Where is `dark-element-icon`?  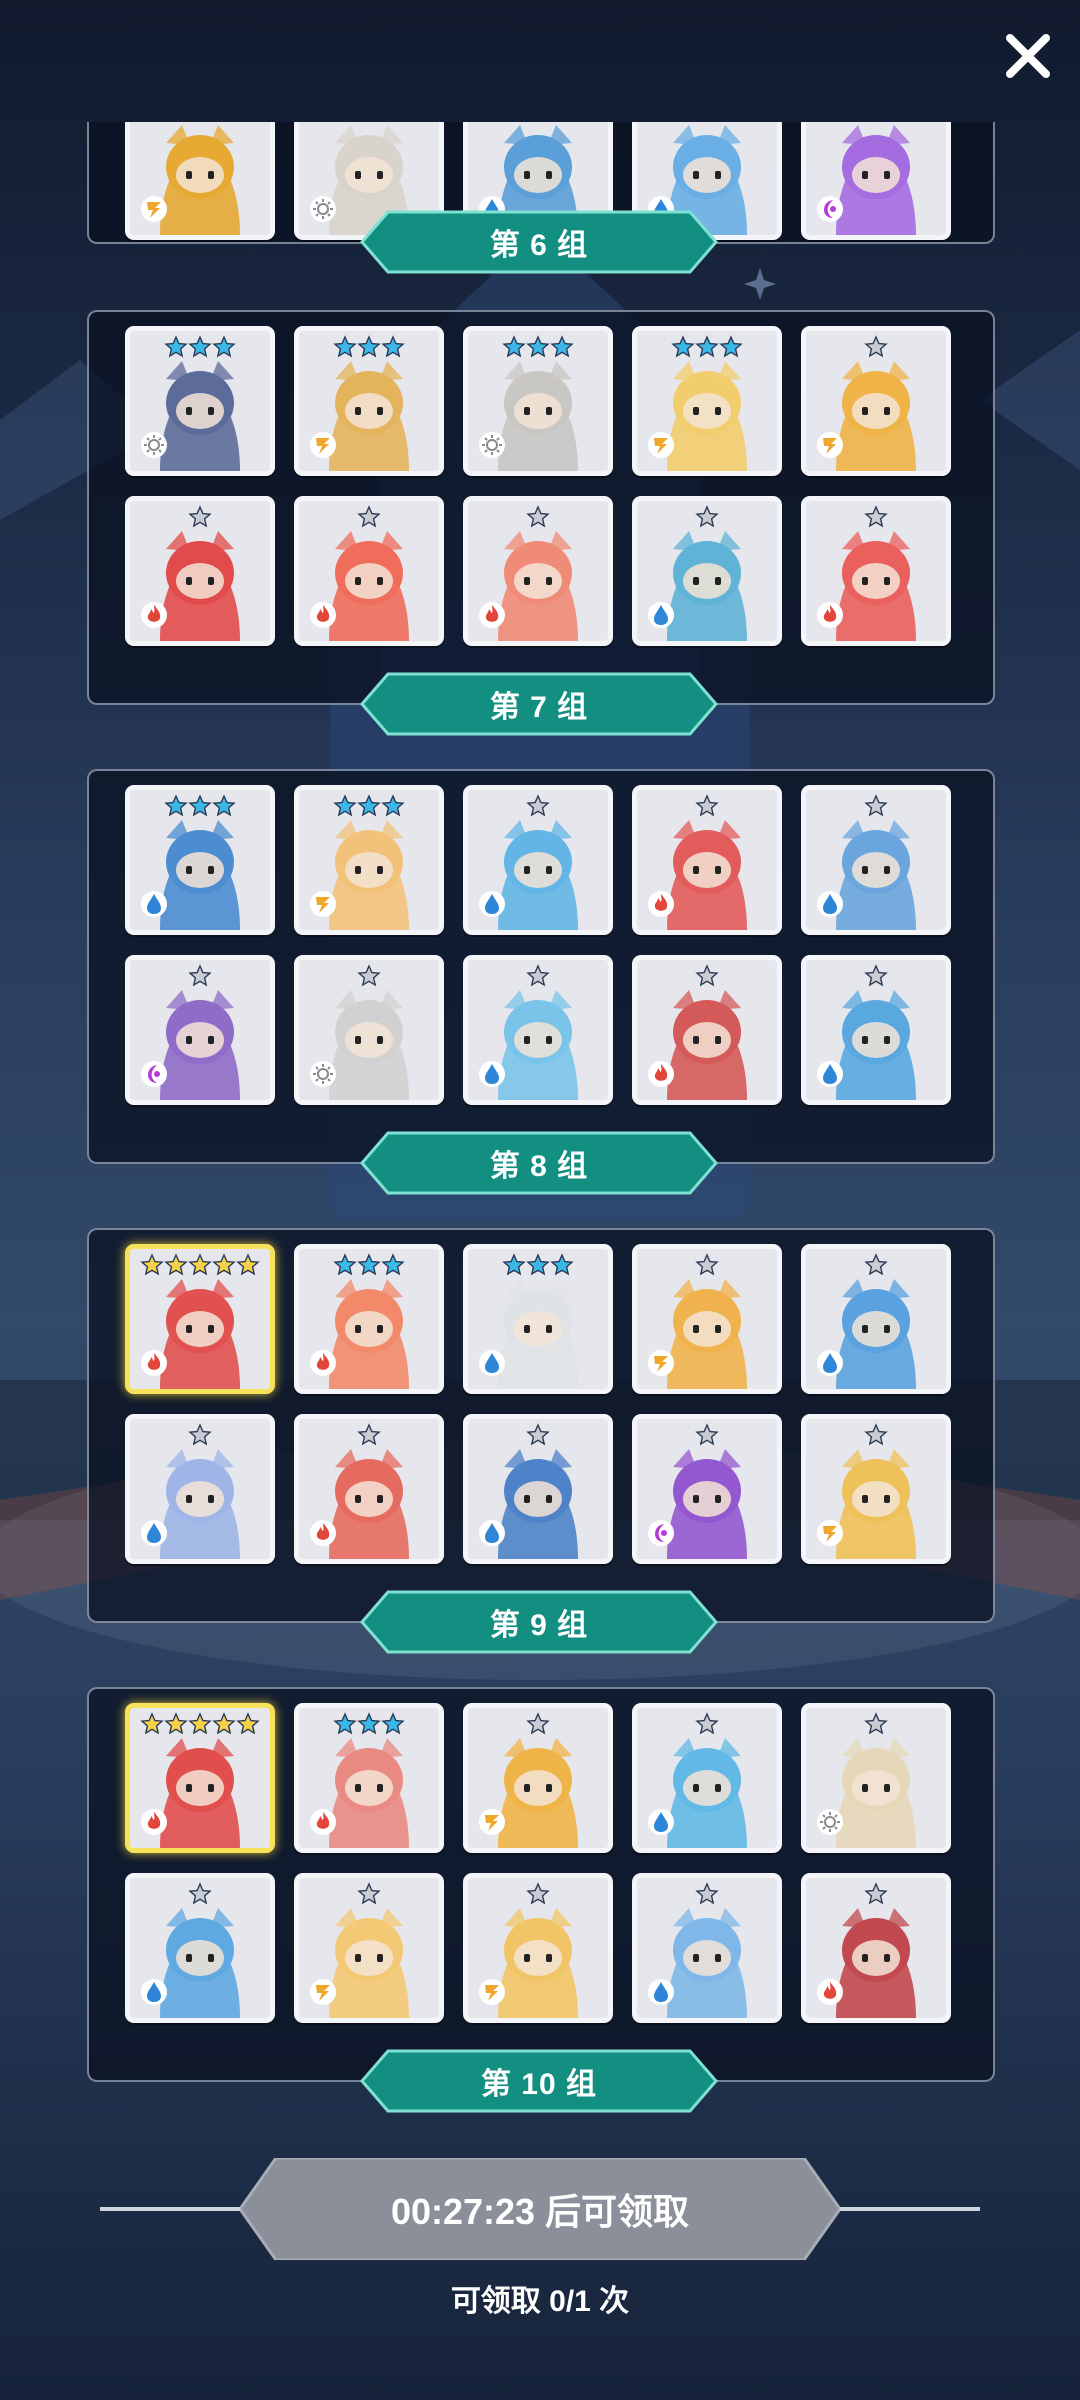
dark-element-icon is located at coordinates (154, 1074).